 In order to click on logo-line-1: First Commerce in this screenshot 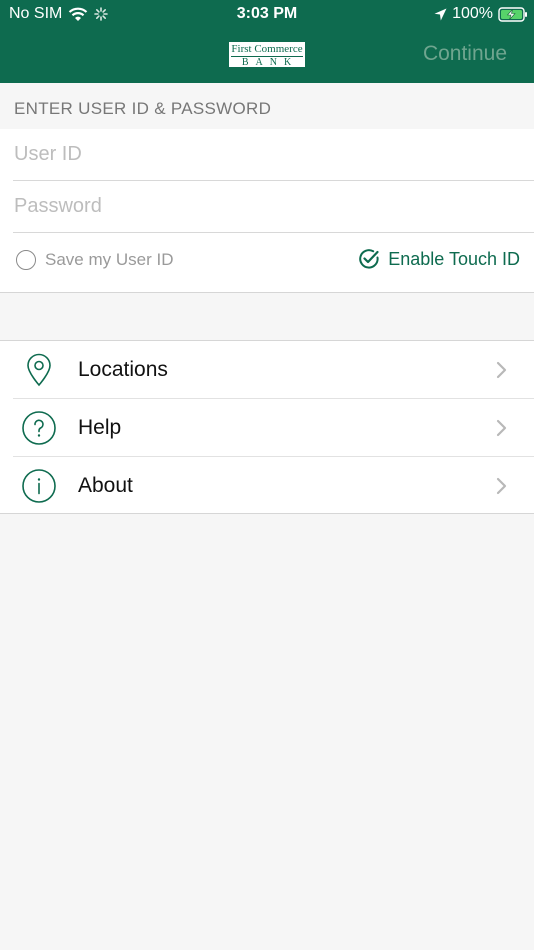, I will do `click(267, 50)`.